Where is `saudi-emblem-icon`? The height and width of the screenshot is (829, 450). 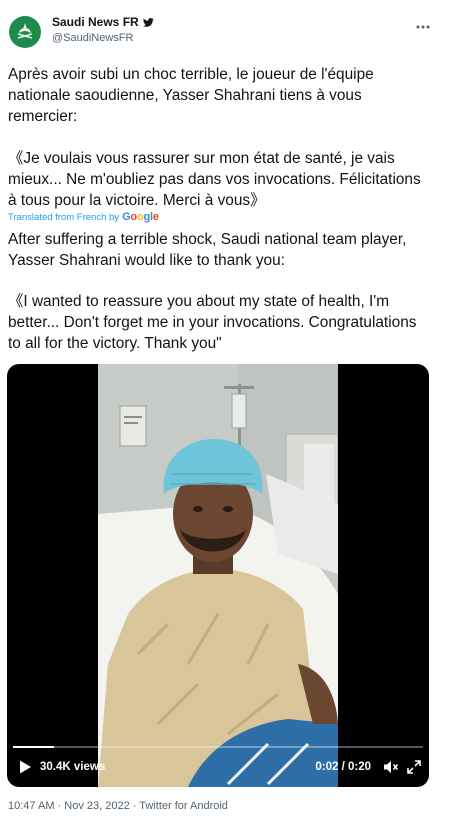 saudi-emblem-icon is located at coordinates (25, 32).